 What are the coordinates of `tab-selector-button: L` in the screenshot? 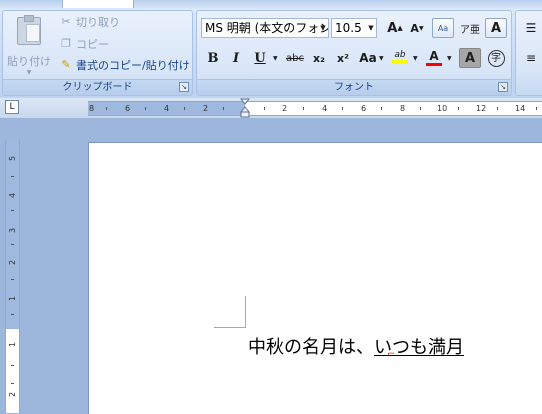 It's located at (12, 107).